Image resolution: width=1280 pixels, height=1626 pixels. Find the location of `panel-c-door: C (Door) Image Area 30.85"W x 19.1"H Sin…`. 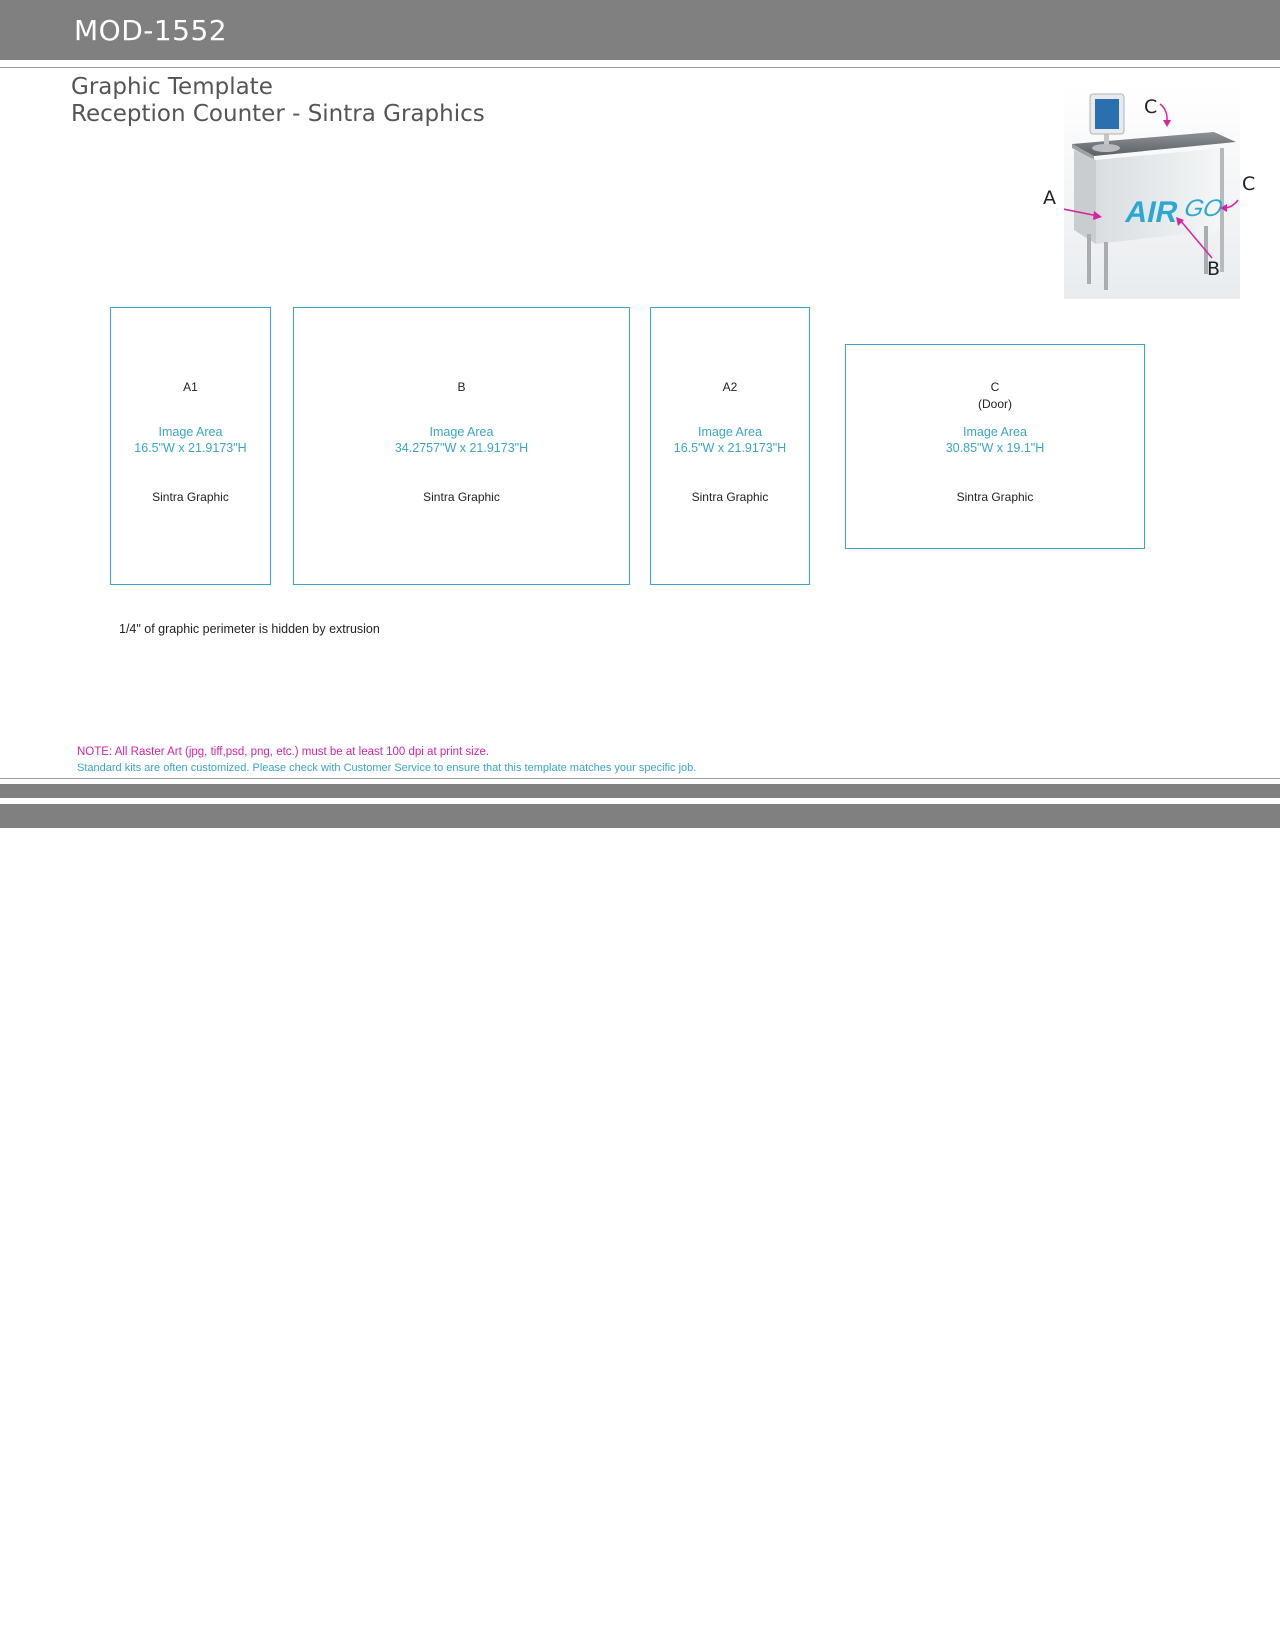

panel-c-door: C (Door) Image Area 30.85"W x 19.1"H Sin… is located at coordinates (995, 446).